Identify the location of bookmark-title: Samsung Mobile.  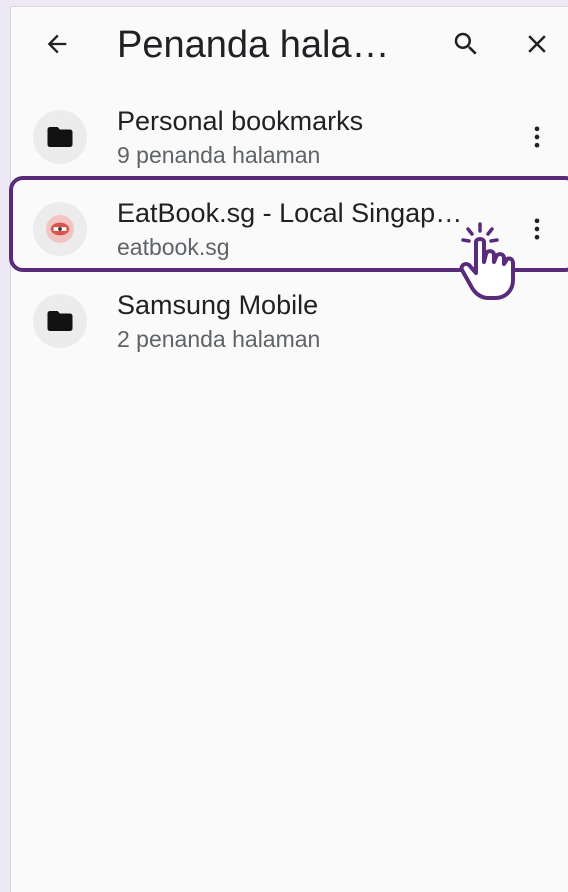
(218, 305).